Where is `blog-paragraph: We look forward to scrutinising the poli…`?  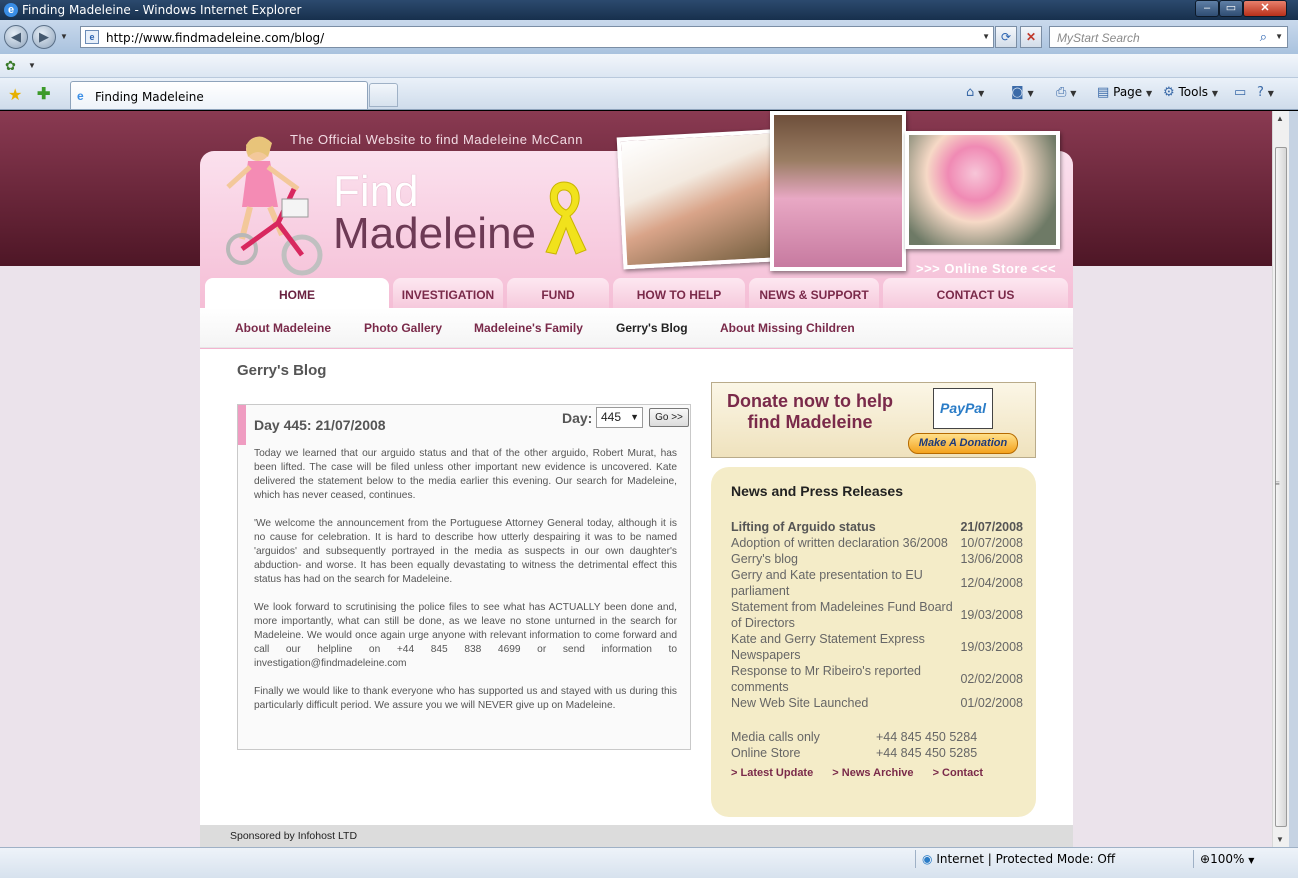
blog-paragraph: We look forward to scrutinising the poli… is located at coordinates (465, 635).